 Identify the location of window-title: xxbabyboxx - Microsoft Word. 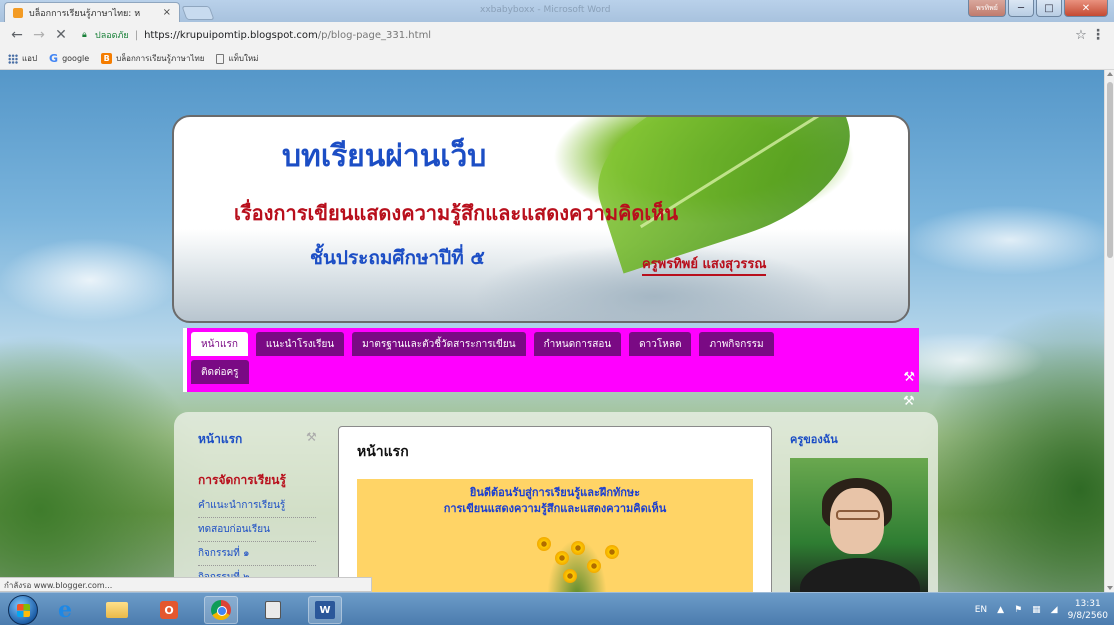
(545, 10).